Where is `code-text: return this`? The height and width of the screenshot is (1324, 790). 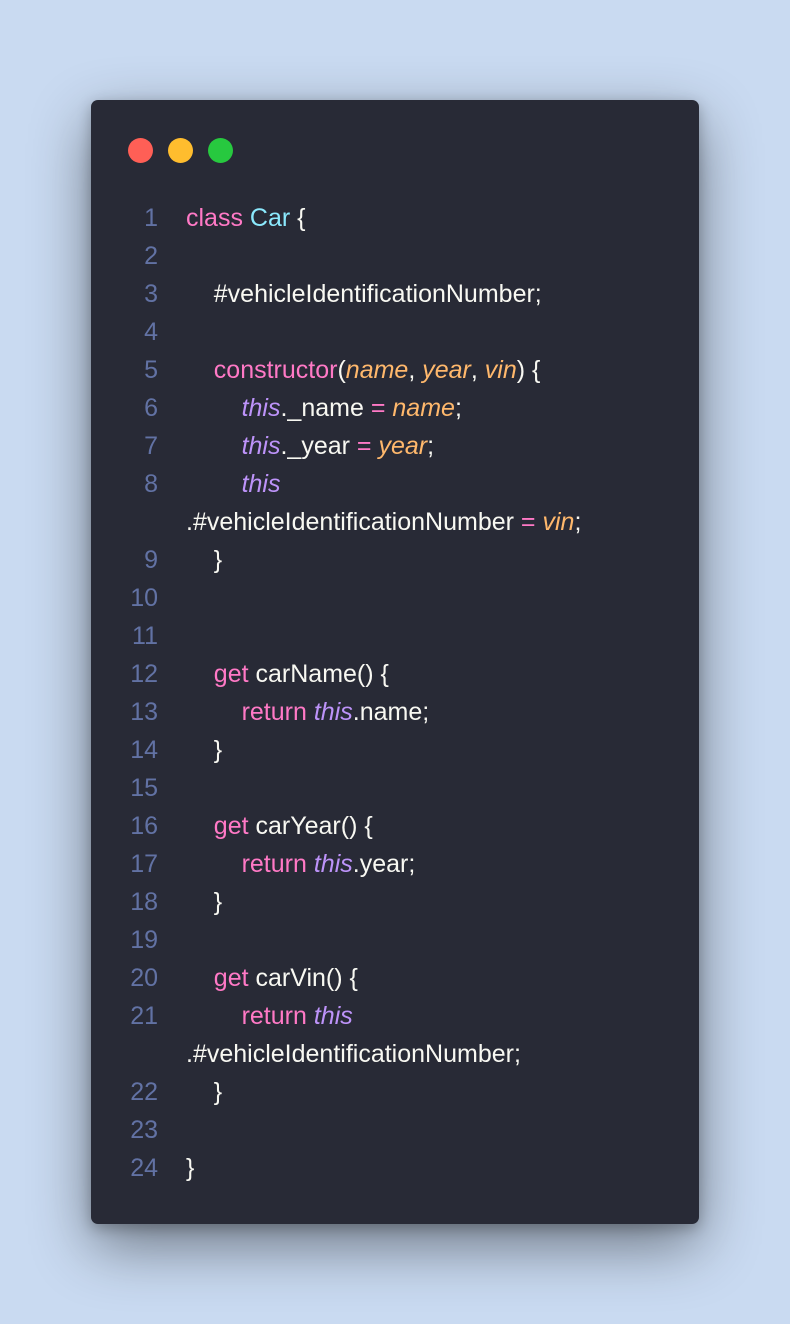
code-text: return this is located at coordinates (269, 1016).